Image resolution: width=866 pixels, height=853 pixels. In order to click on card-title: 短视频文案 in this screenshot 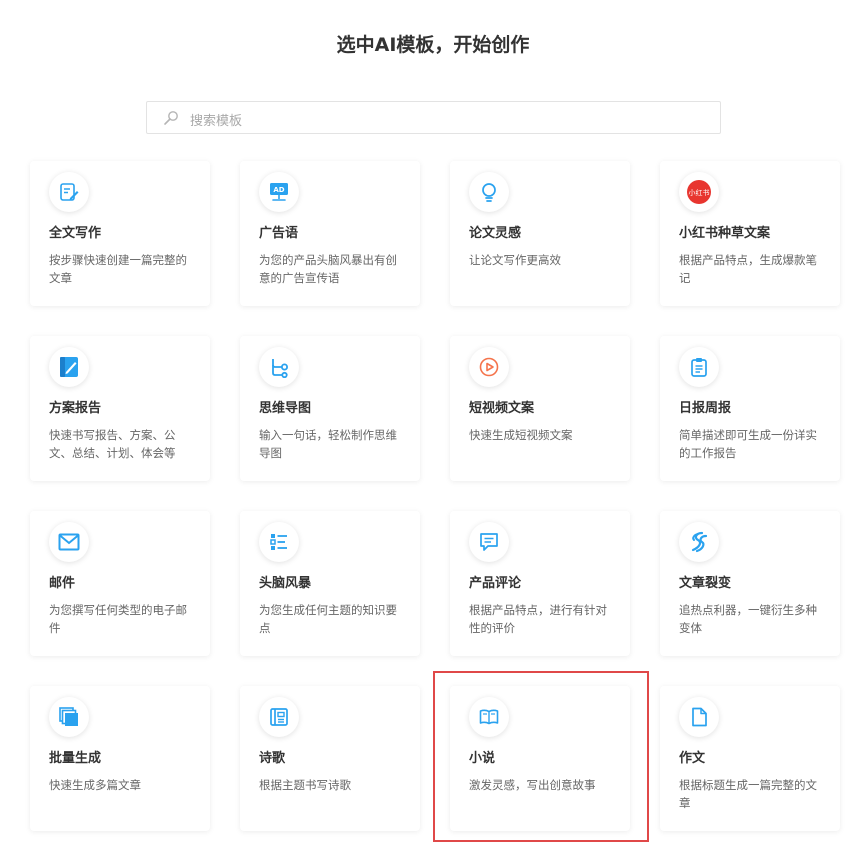, I will do `click(502, 408)`.